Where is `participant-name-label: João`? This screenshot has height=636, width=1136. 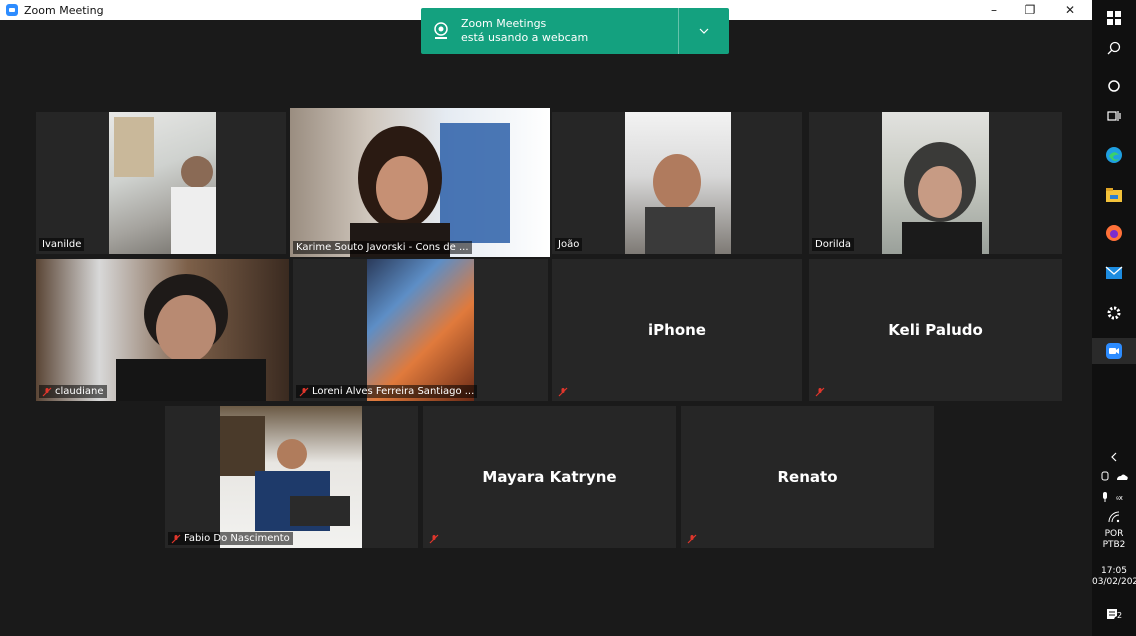 participant-name-label: João is located at coordinates (569, 244).